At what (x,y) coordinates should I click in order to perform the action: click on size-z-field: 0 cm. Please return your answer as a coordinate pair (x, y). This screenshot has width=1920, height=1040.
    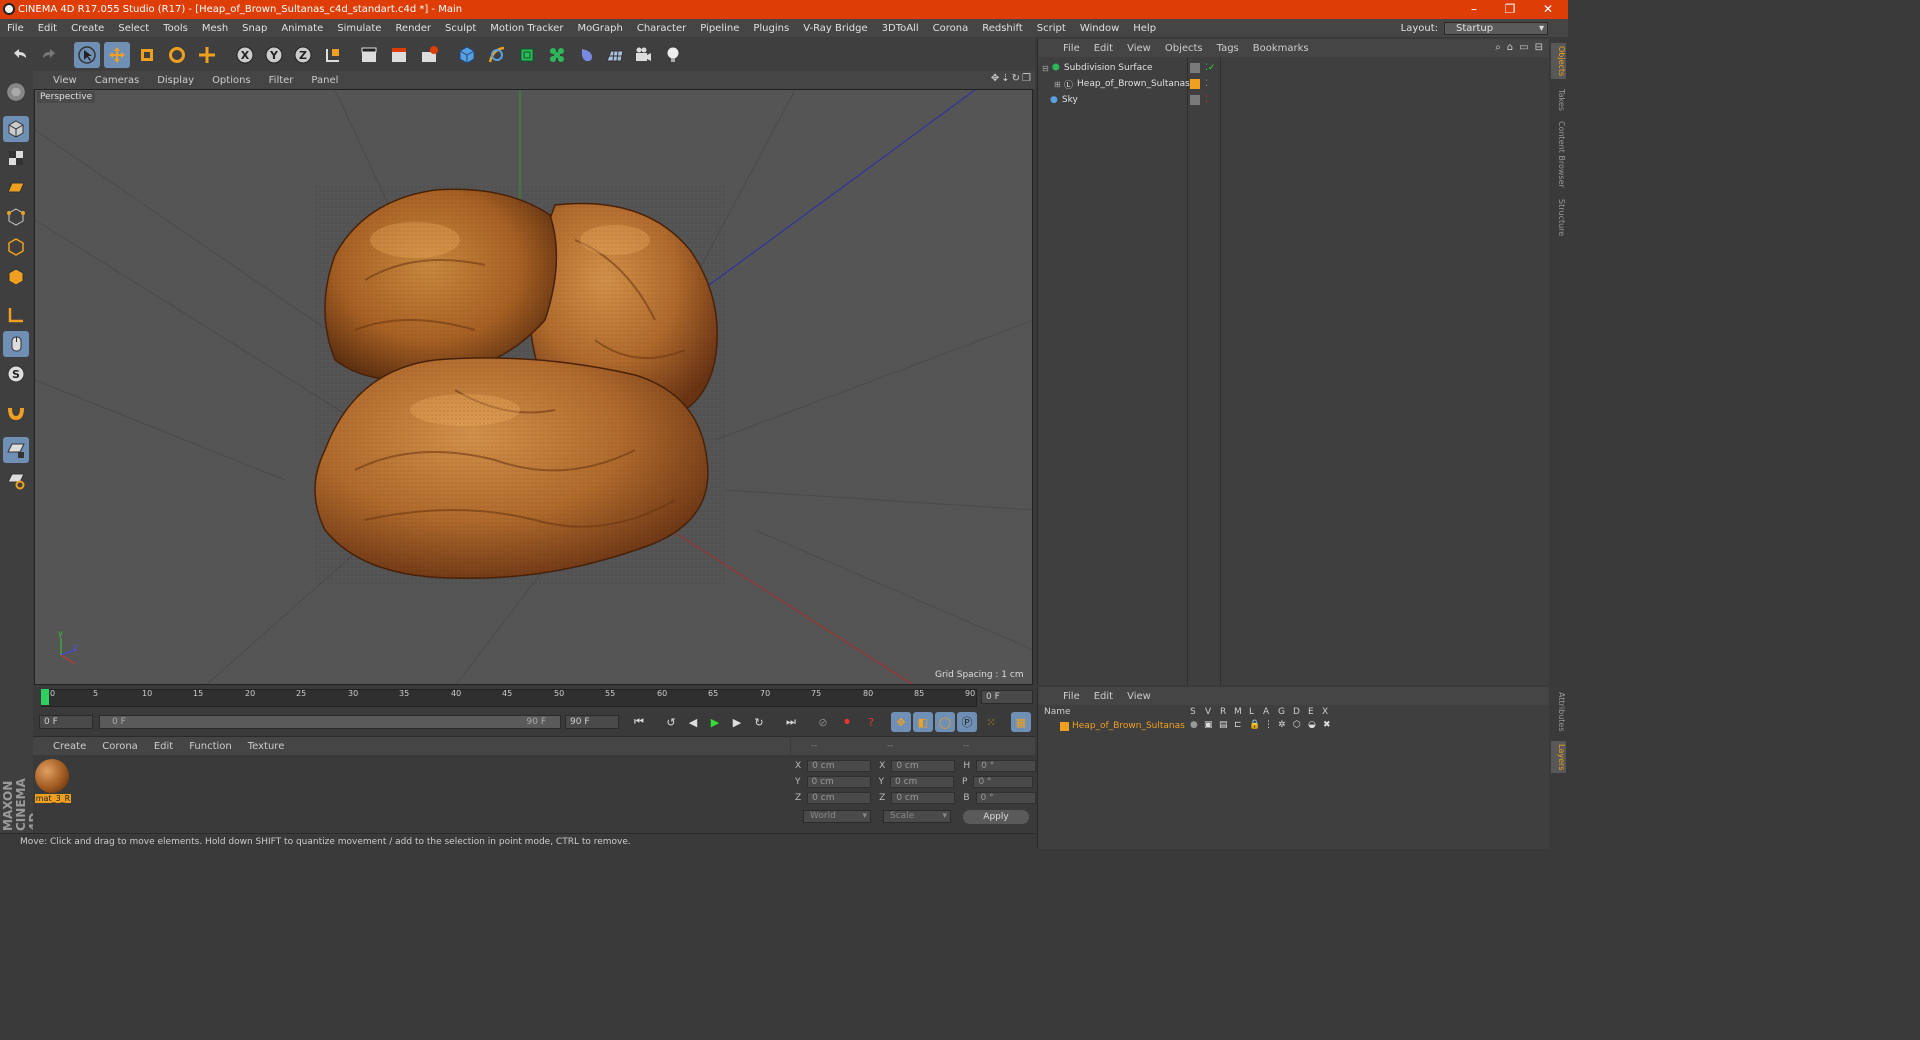
    Looking at the image, I should click on (923, 798).